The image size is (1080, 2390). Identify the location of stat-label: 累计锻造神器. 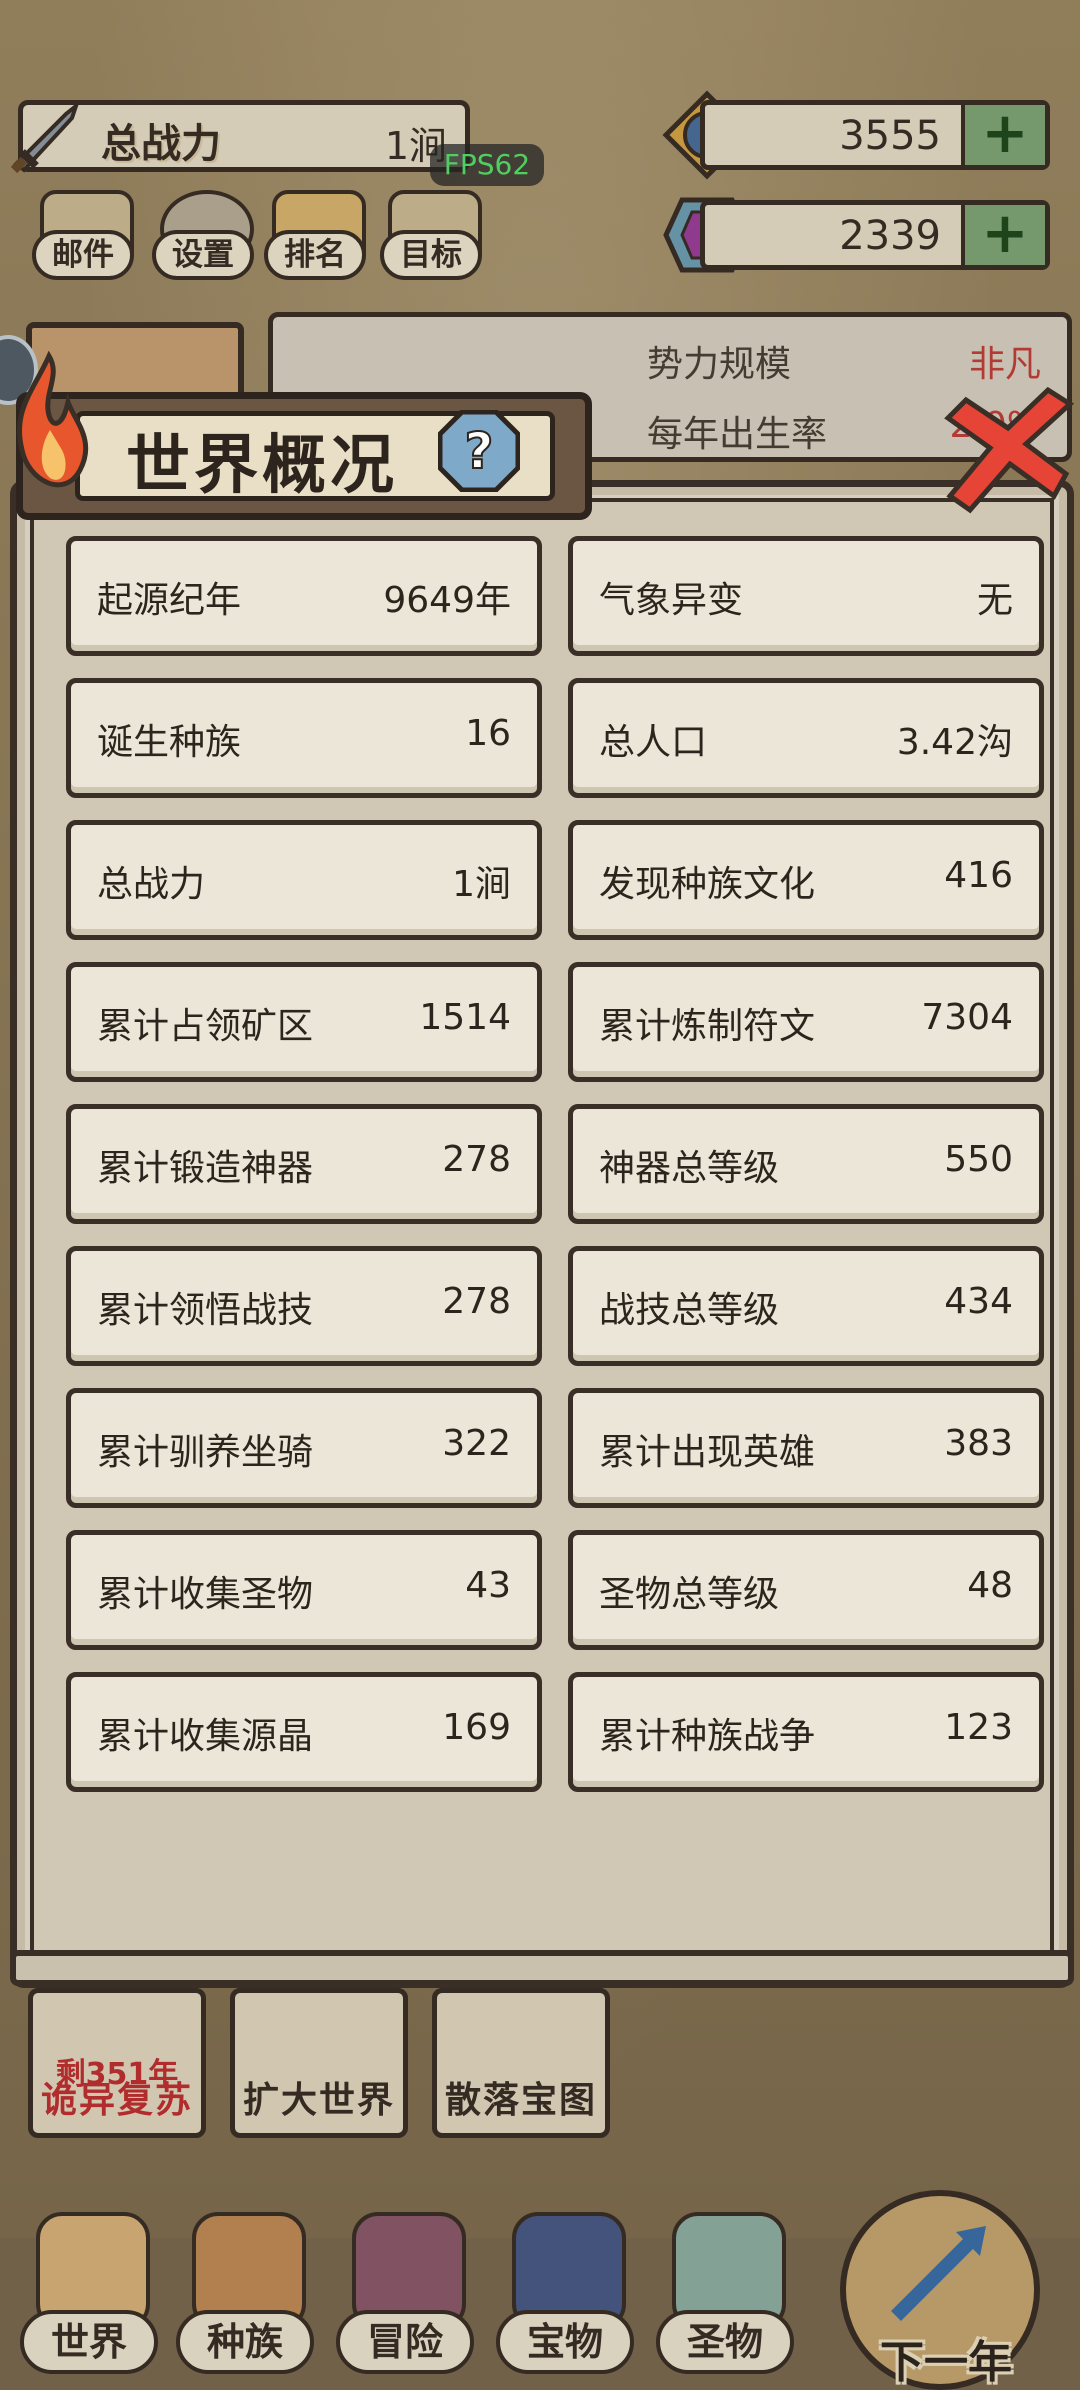
(205, 1168).